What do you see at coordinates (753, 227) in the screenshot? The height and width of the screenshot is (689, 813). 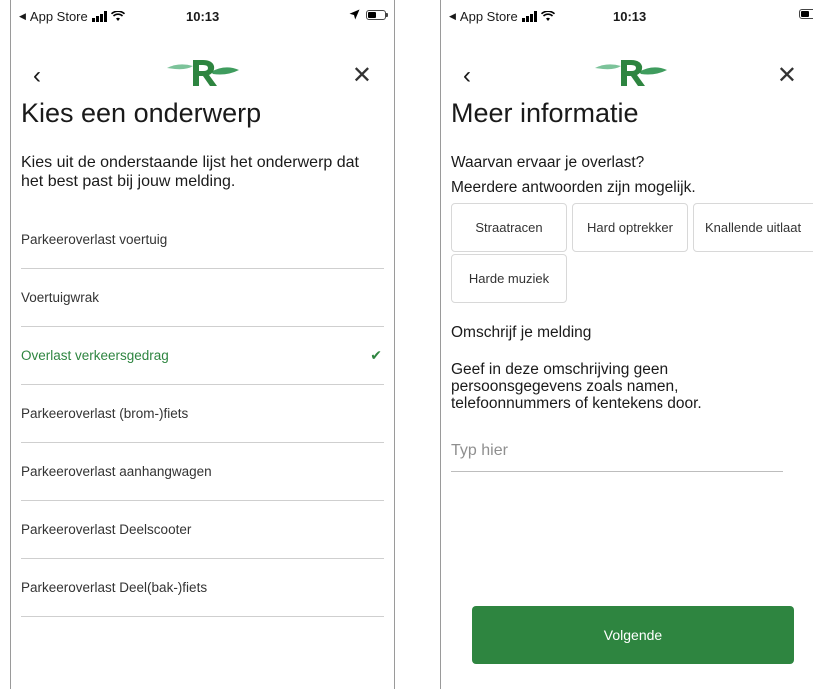 I see `option-knallende-uitlaat: Knallende uitlaat` at bounding box center [753, 227].